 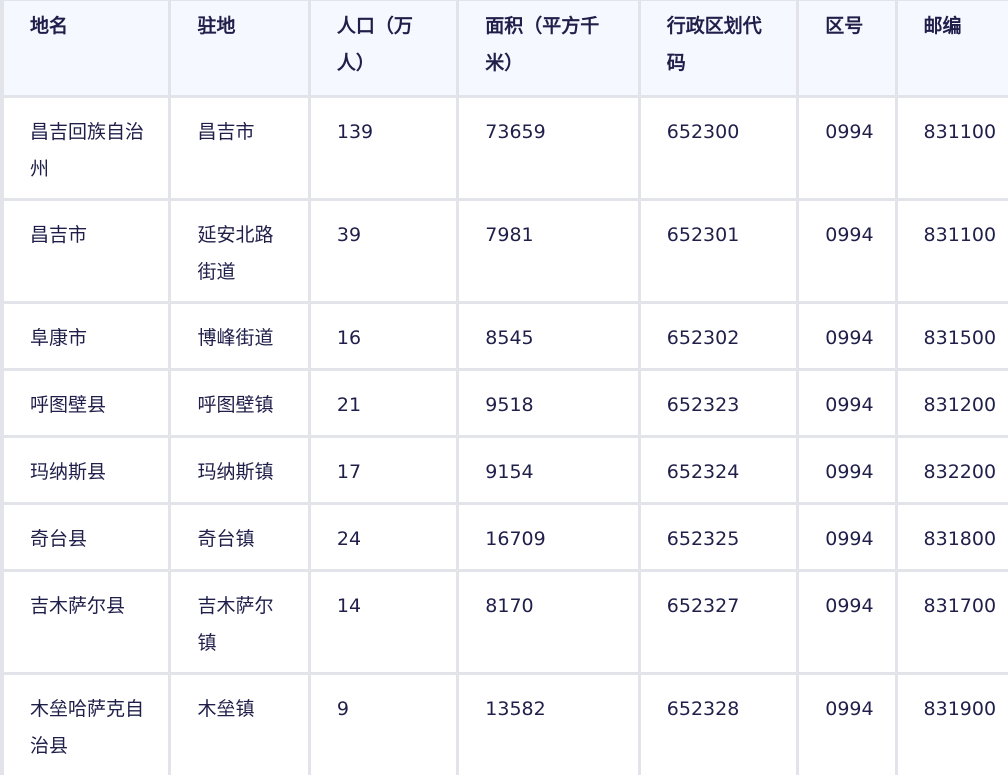 What do you see at coordinates (952, 48) in the screenshot?
I see `header-postcode: 邮编` at bounding box center [952, 48].